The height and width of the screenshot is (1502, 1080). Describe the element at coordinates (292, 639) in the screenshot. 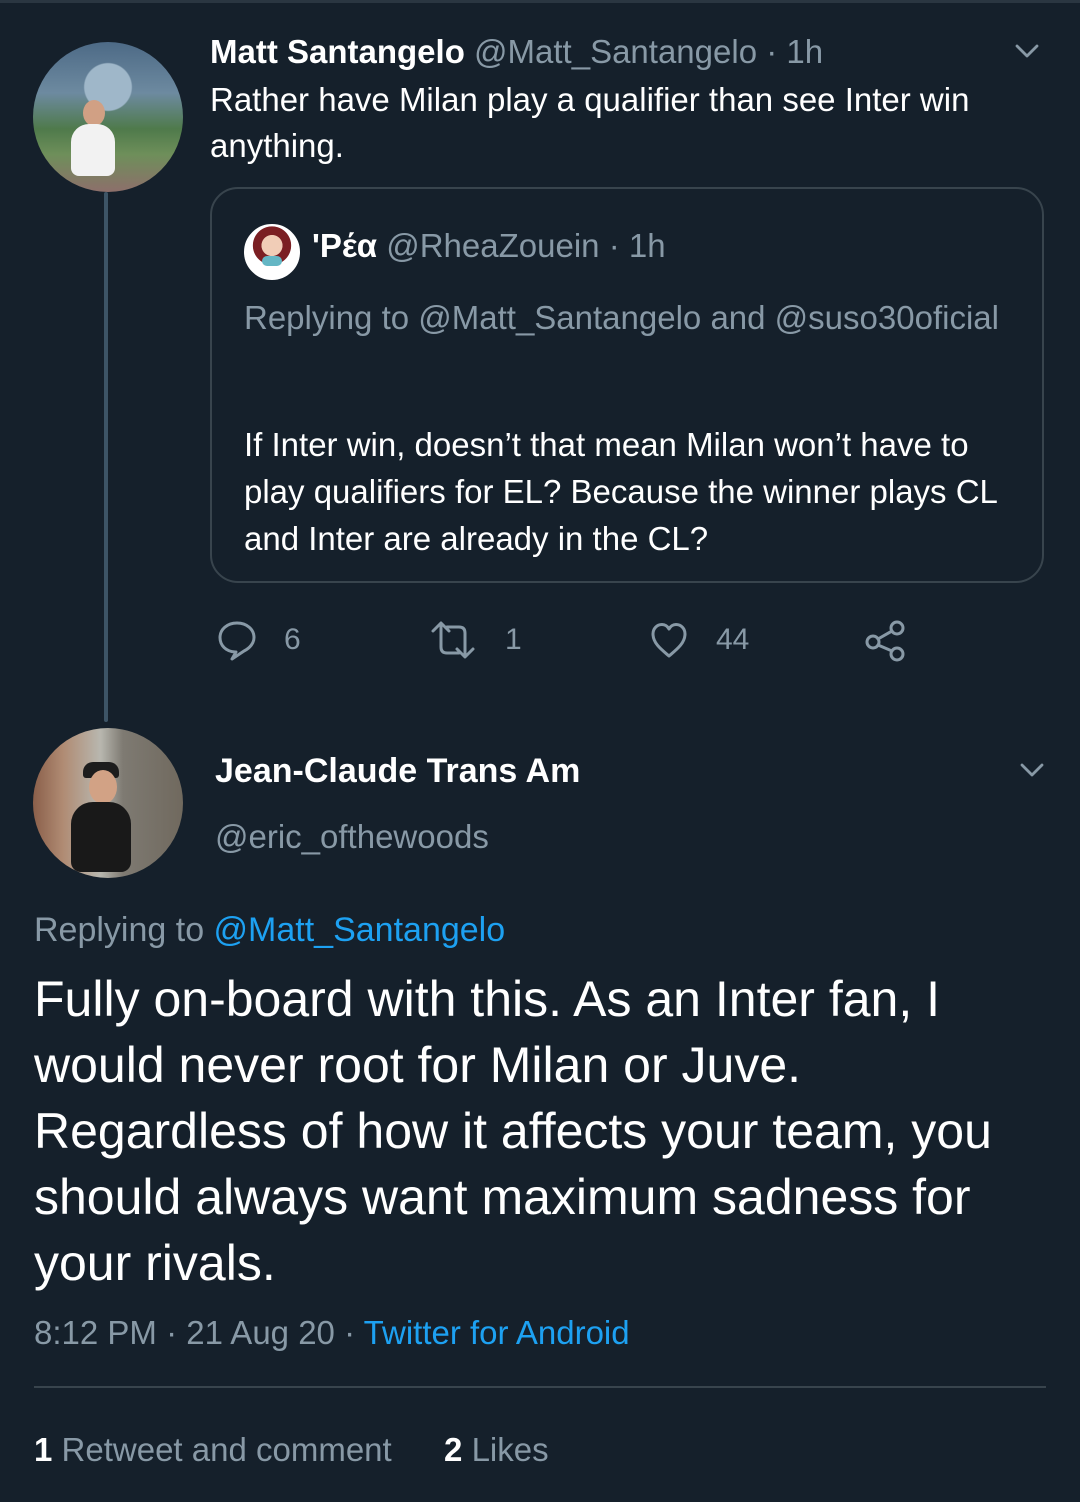

I see `reply-count: 6` at that location.